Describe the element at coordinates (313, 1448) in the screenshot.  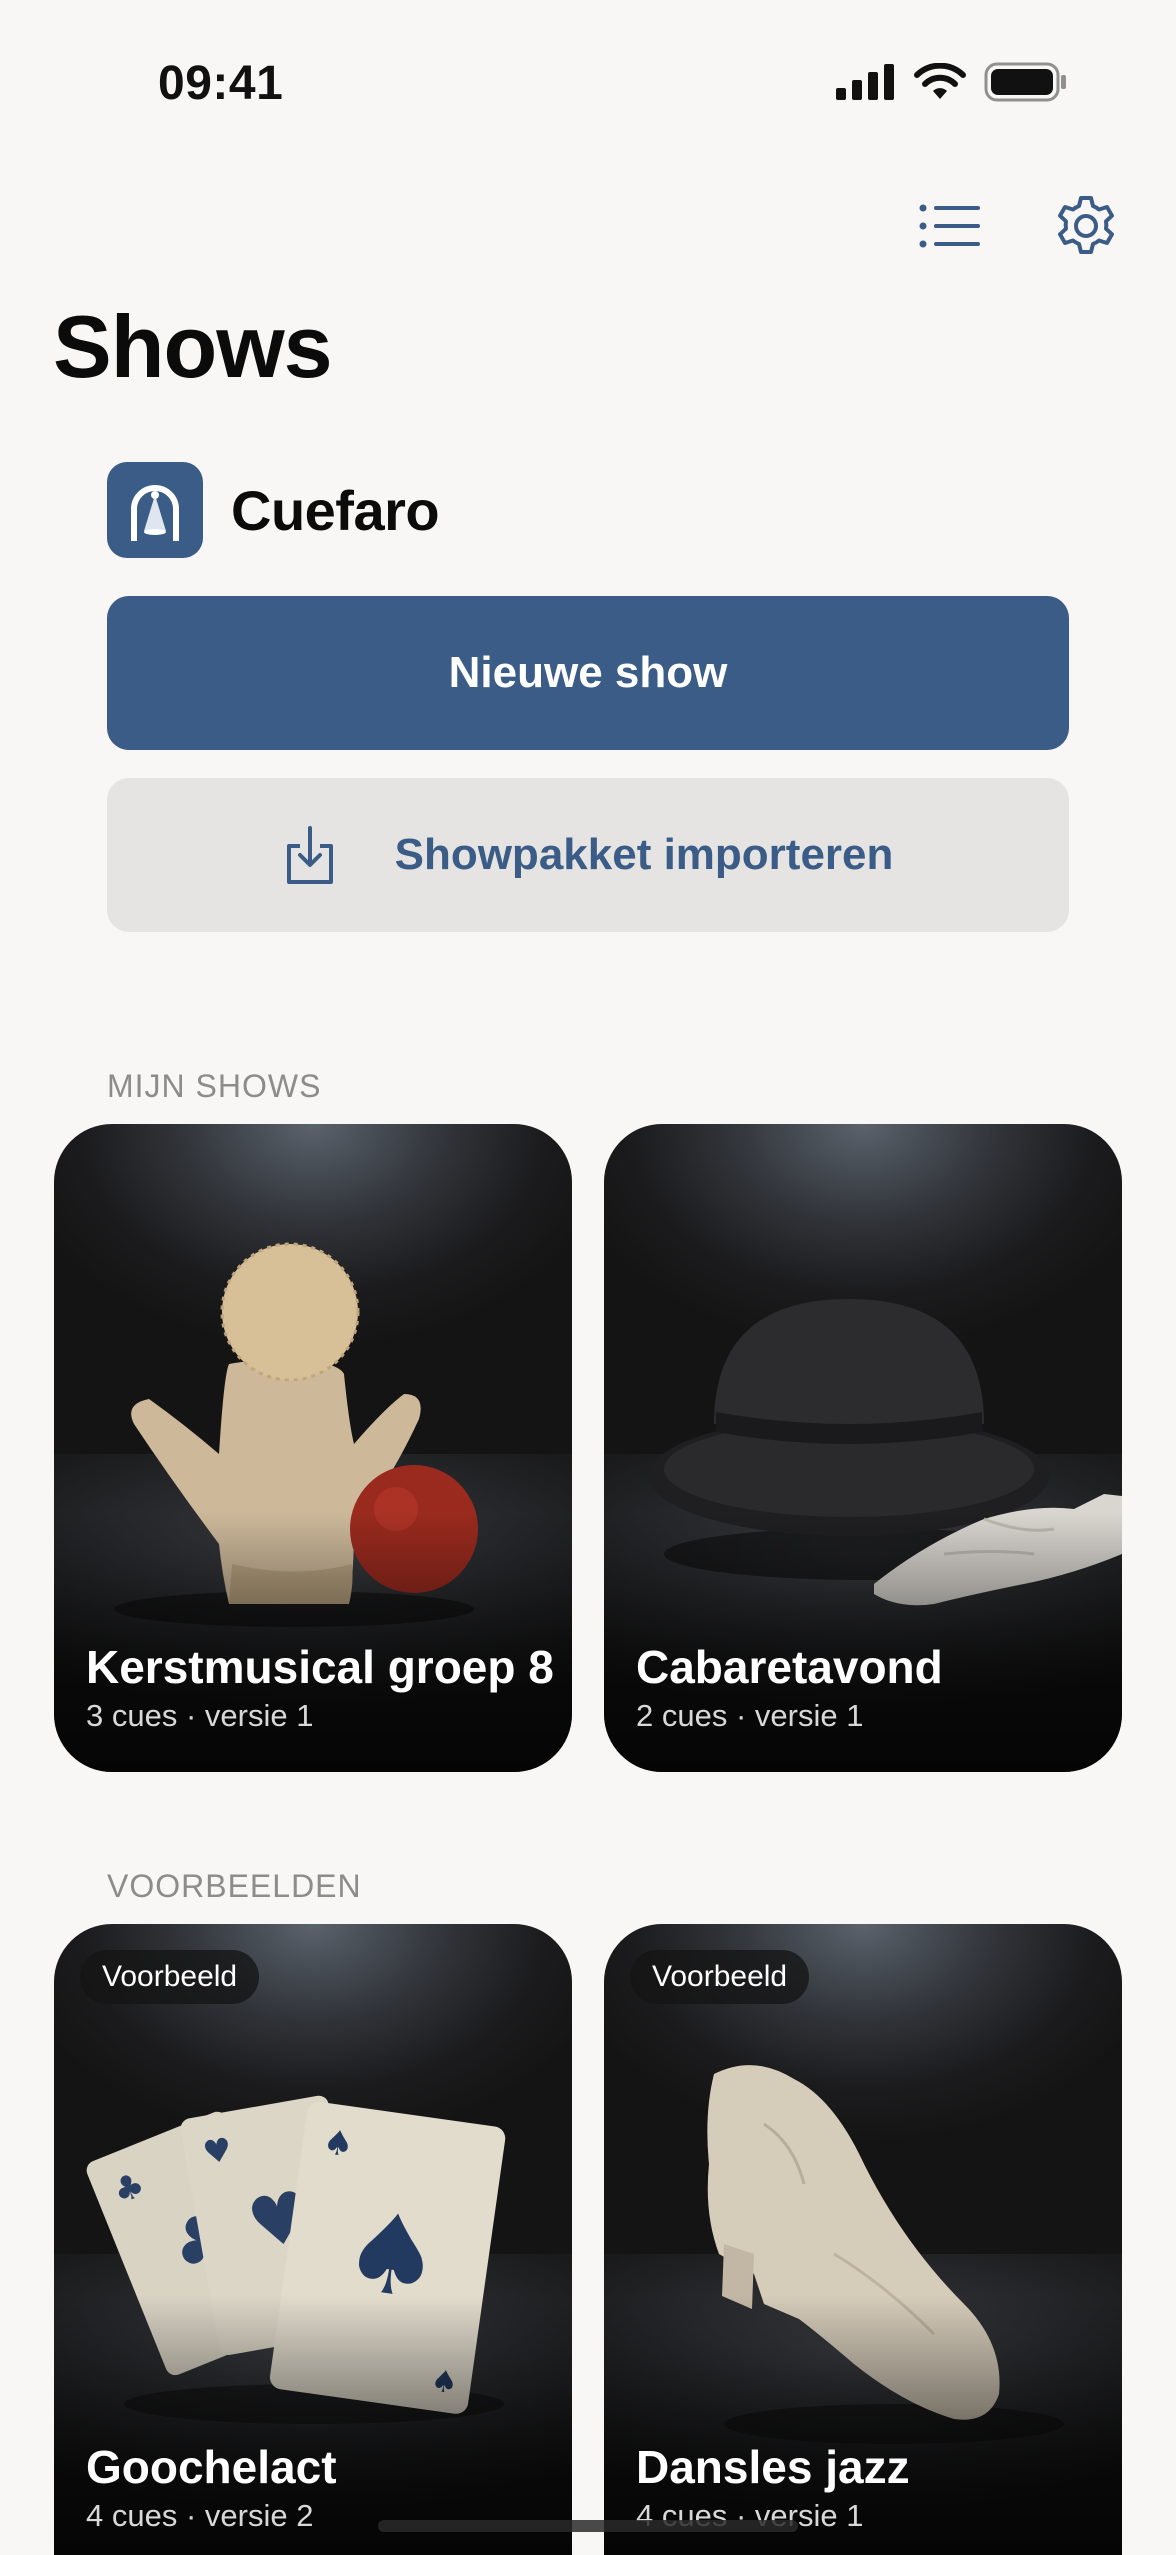
I see `show-card: Kerstmusical groep 8 3 cues · versie 1` at that location.